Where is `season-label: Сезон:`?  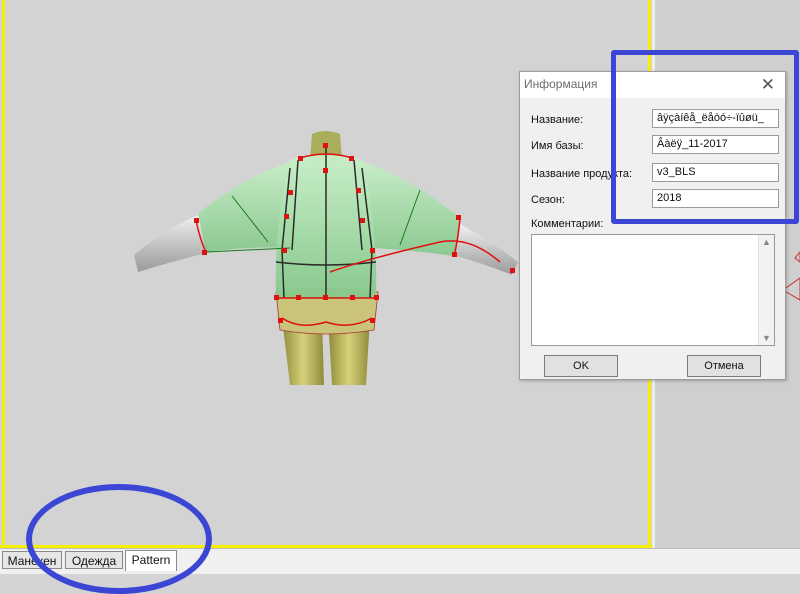 season-label: Сезон: is located at coordinates (548, 200).